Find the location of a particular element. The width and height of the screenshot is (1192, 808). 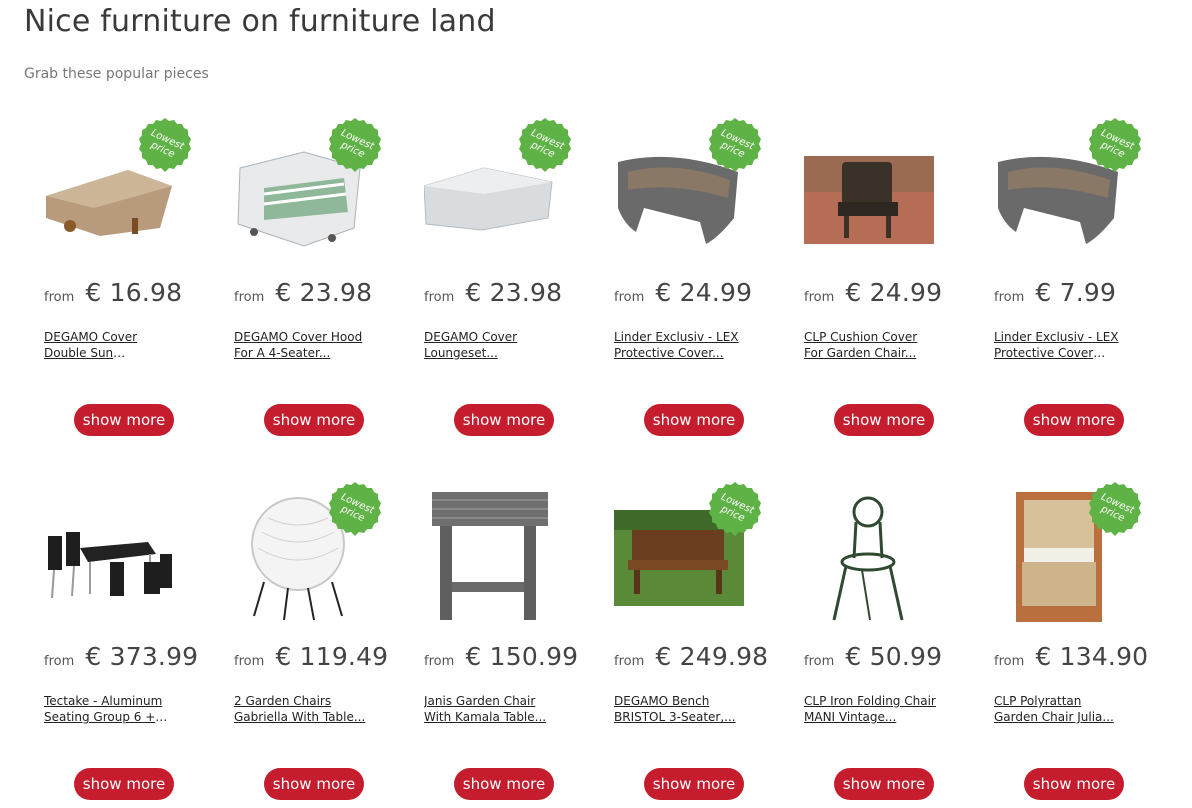

page-subtitle: Grab these popular pieces is located at coordinates (116, 74).